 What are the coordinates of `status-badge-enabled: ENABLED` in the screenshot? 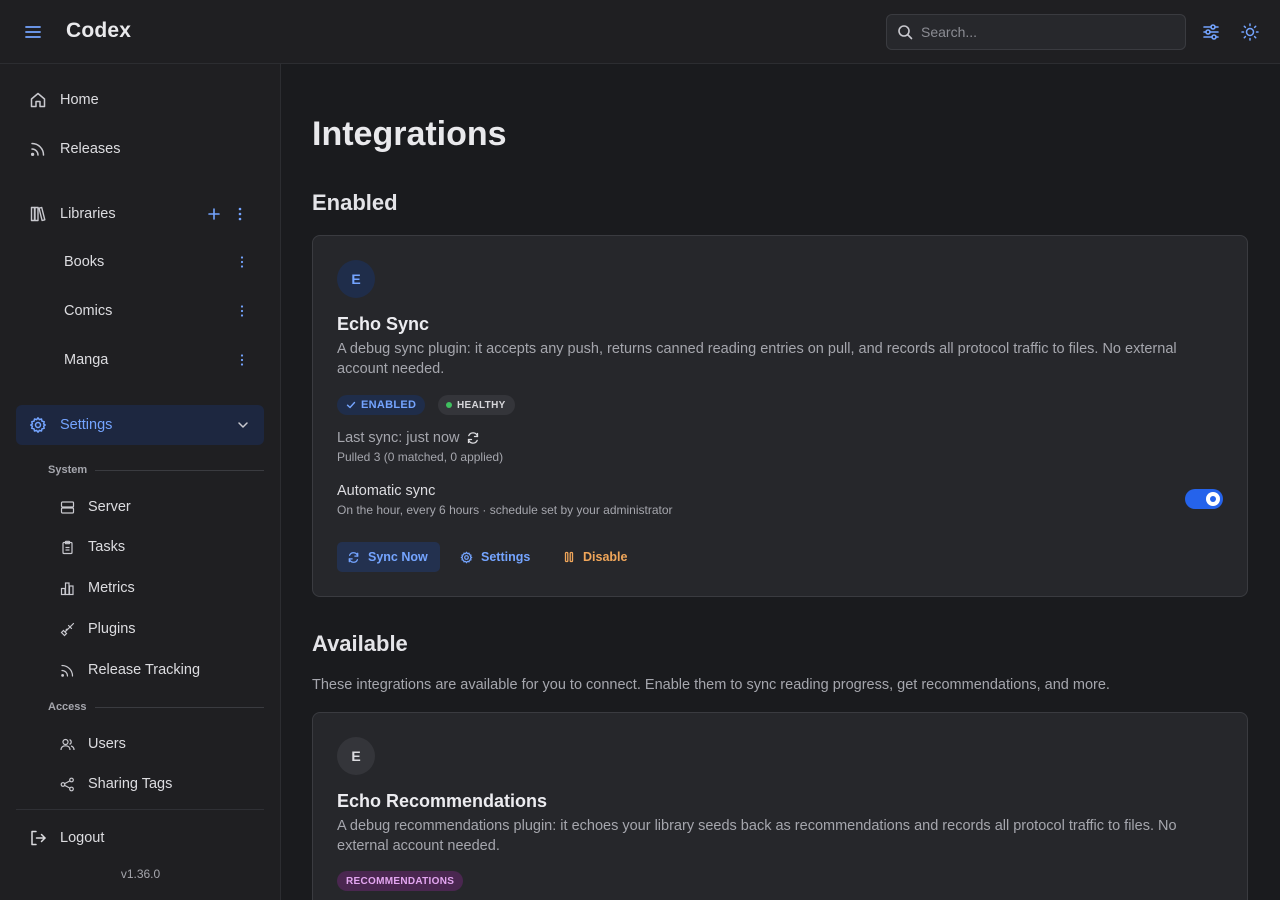 It's located at (381, 405).